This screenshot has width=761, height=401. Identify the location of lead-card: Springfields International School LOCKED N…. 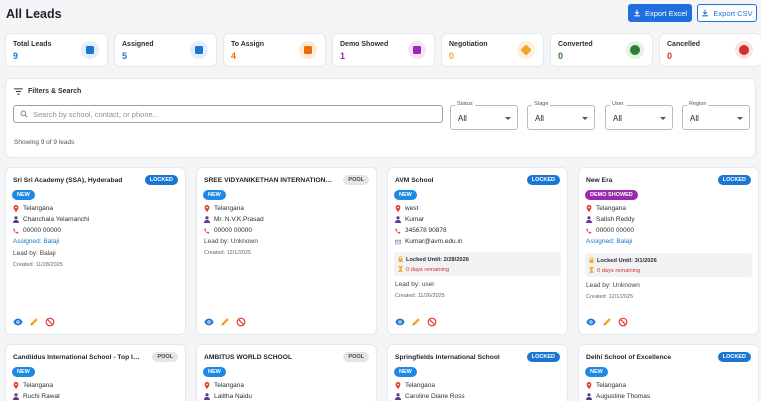
(477, 372).